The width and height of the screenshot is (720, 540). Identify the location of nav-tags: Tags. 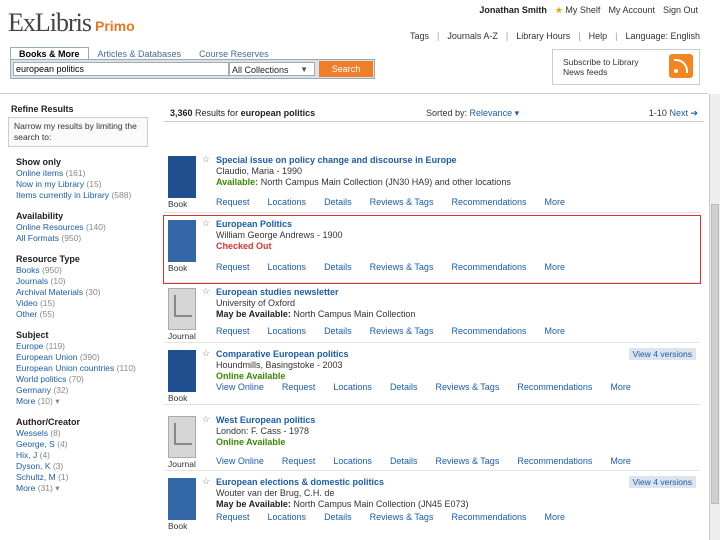
(419, 36).